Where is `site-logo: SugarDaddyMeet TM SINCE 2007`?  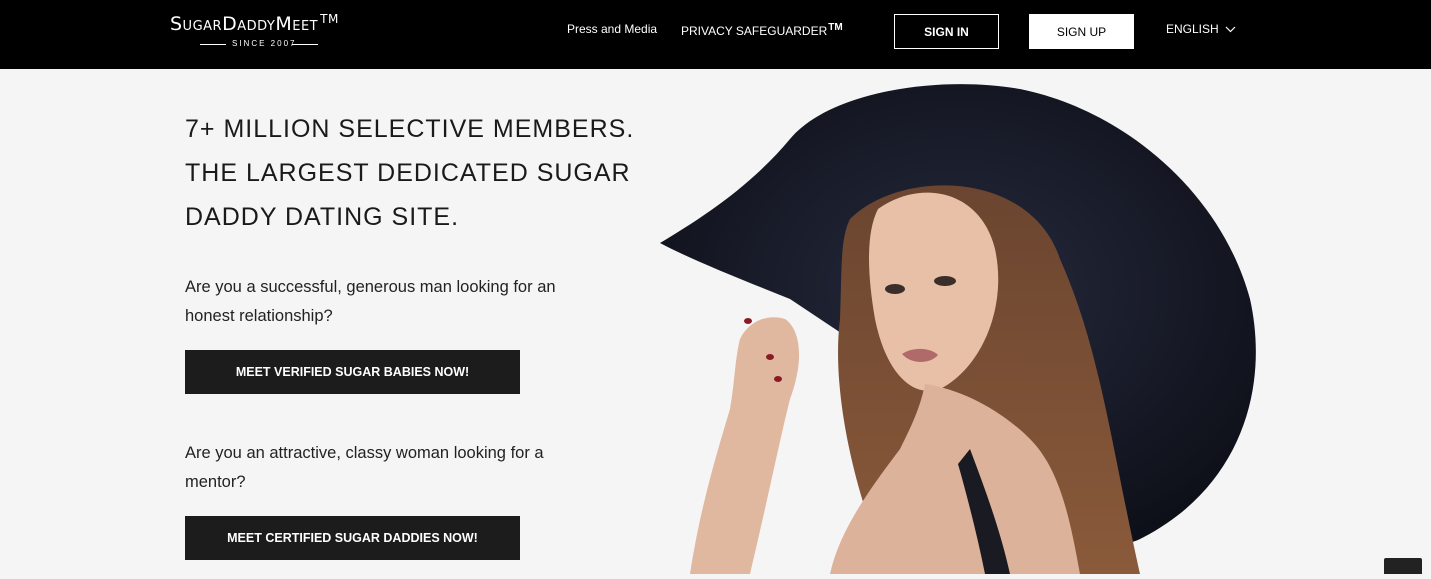
site-logo: SugarDaddyMeet TM SINCE 2007 is located at coordinates (270, 32).